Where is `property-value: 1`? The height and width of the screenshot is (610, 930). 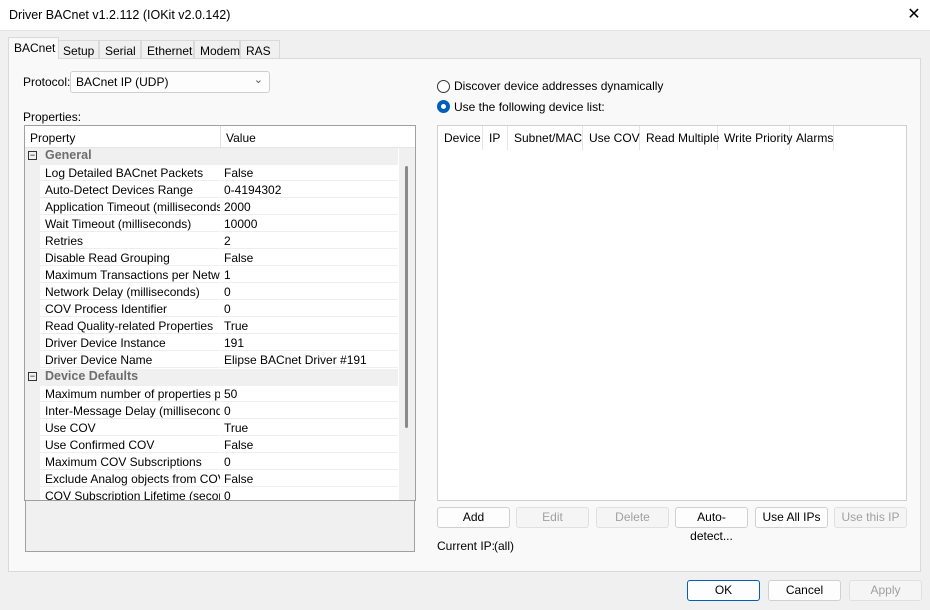 property-value: 1 is located at coordinates (309, 275).